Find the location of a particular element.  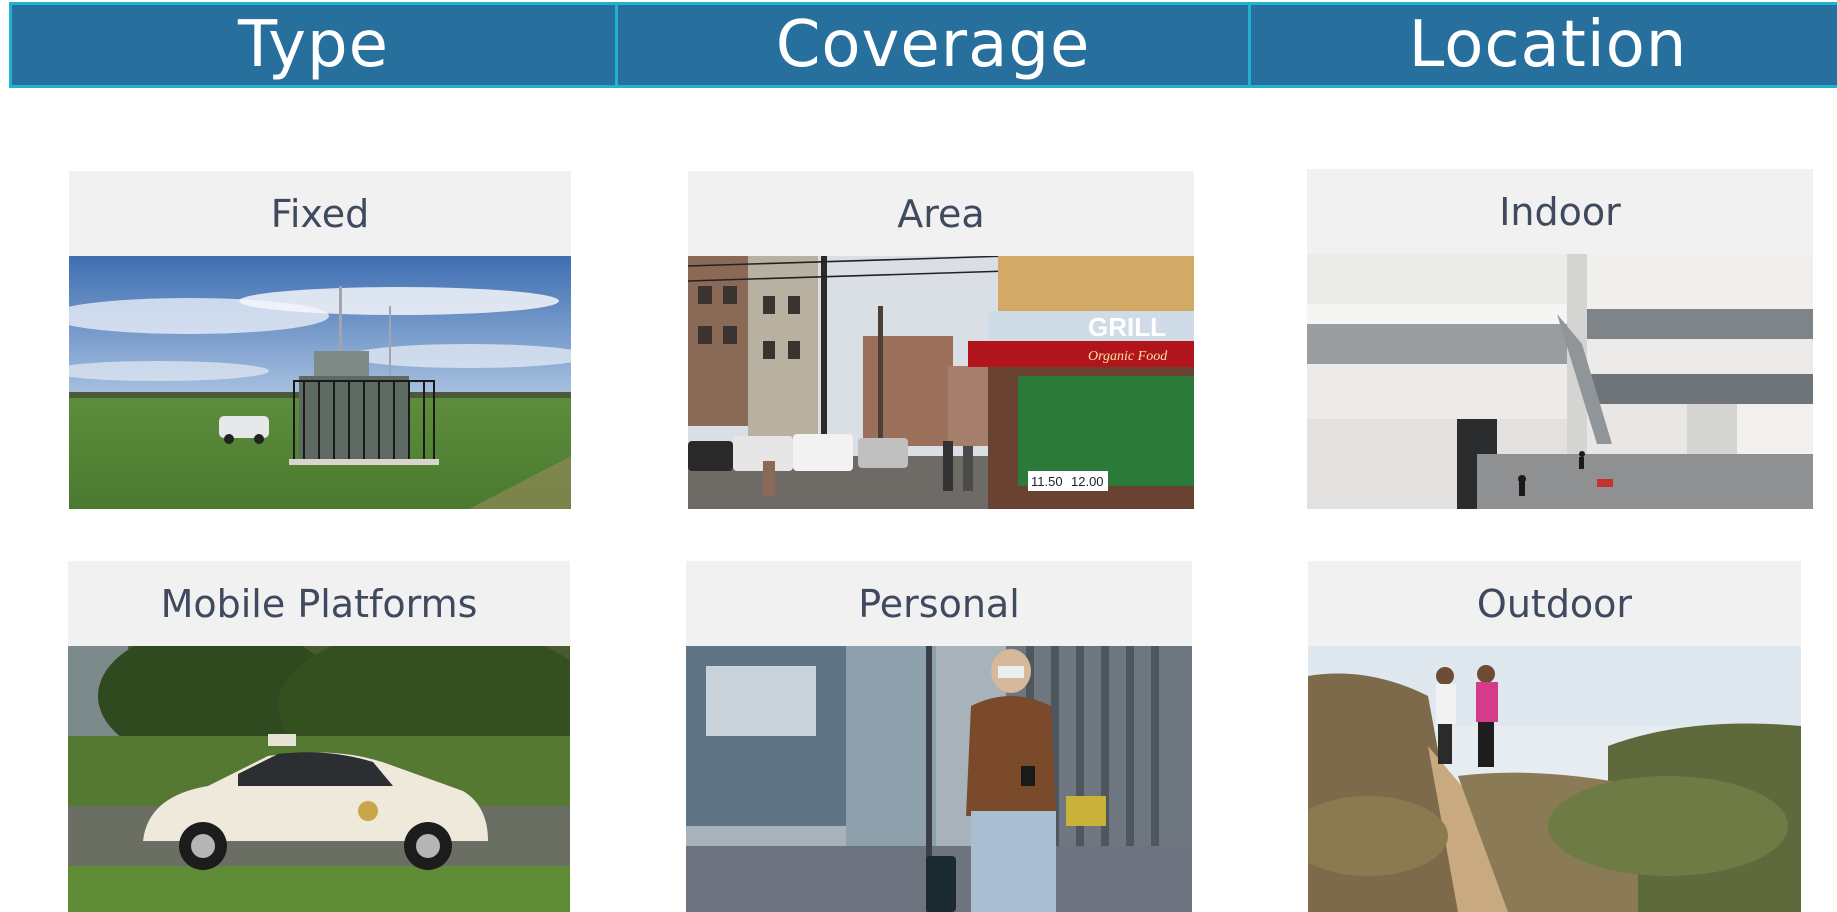

card-label-personal: Personal is located at coordinates (939, 603).